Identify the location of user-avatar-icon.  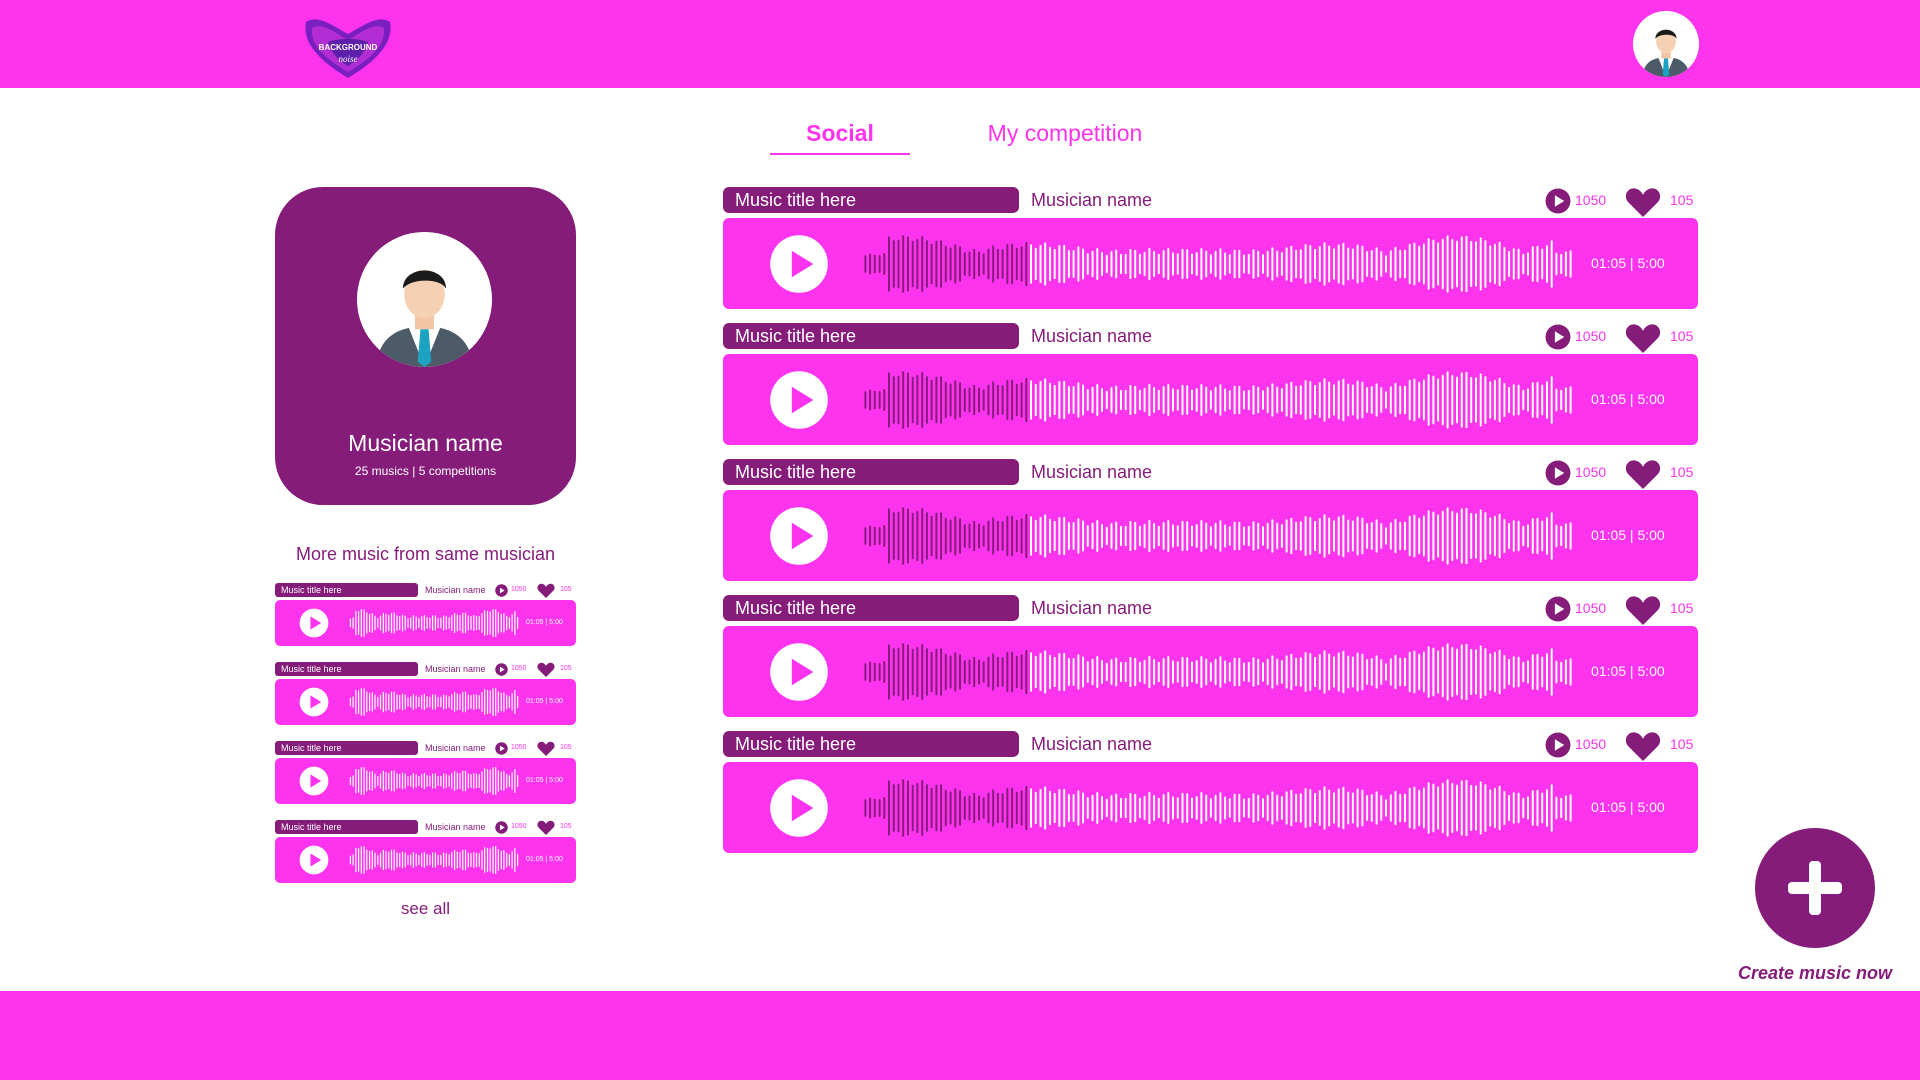
(1666, 44).